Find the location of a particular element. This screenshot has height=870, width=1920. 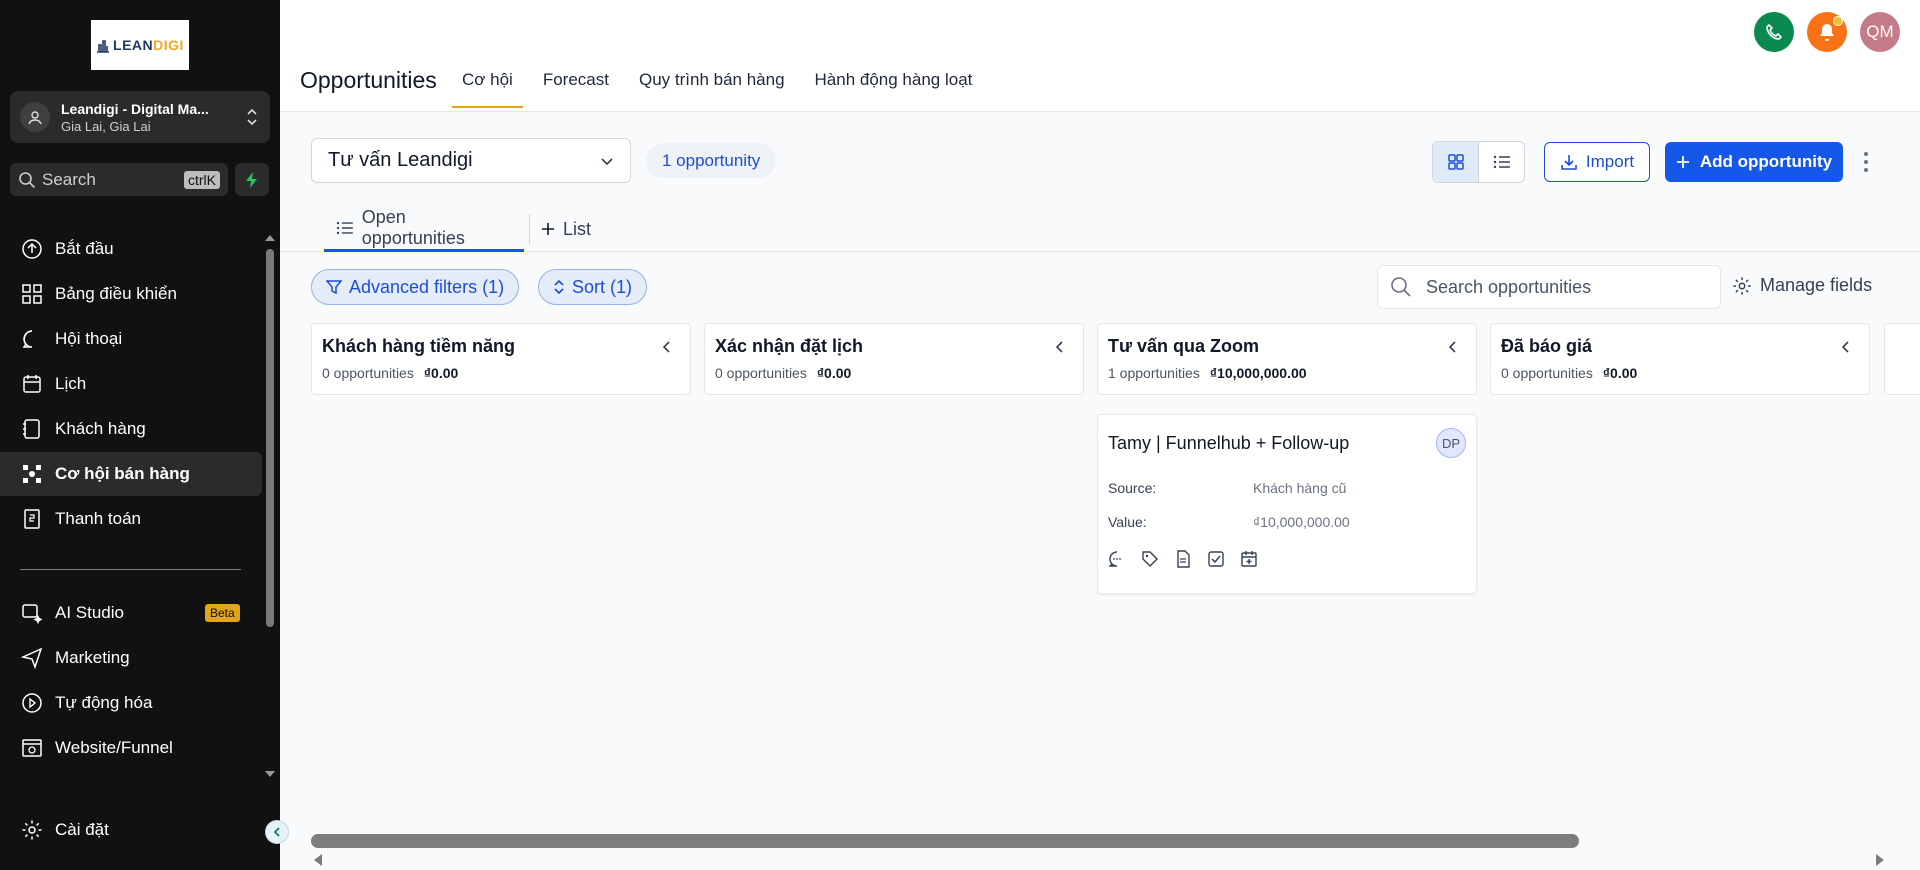

tab-forecast: Forecast is located at coordinates (576, 80).